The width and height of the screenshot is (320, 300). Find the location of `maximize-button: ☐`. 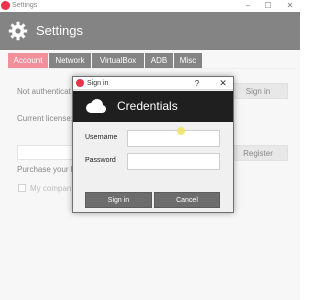

maximize-button: ☐ is located at coordinates (268, 6).